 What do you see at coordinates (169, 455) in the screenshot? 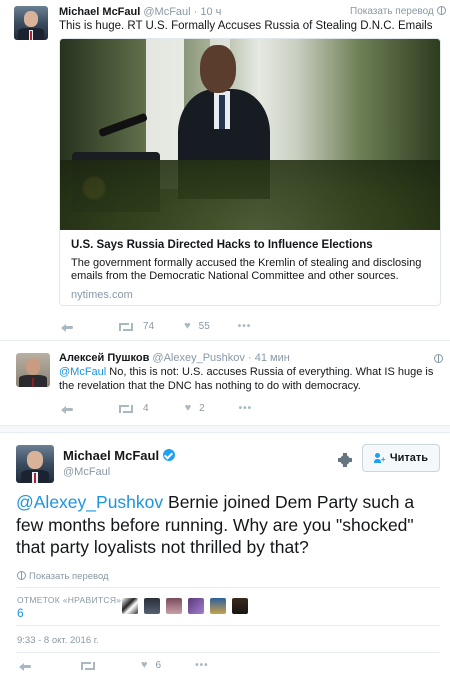
I see `verified-badge-icon` at bounding box center [169, 455].